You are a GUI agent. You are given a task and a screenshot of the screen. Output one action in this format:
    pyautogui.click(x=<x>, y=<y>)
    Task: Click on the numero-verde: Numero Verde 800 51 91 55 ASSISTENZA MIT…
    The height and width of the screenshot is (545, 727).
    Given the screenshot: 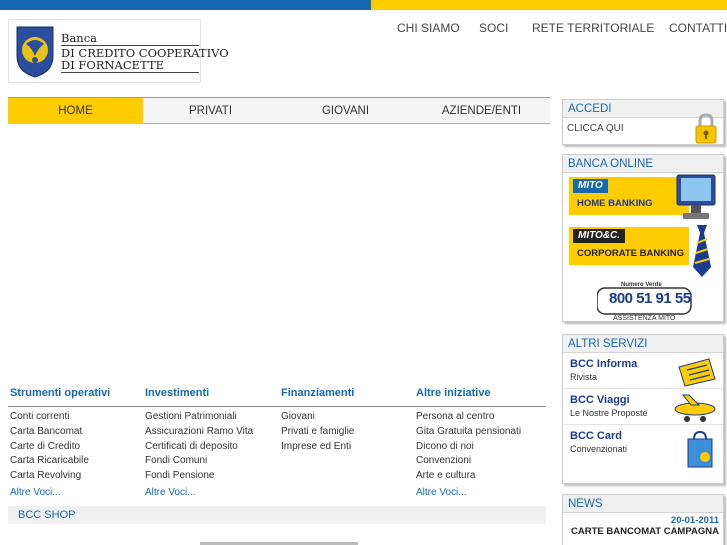 What is the action you would take?
    pyautogui.click(x=643, y=302)
    